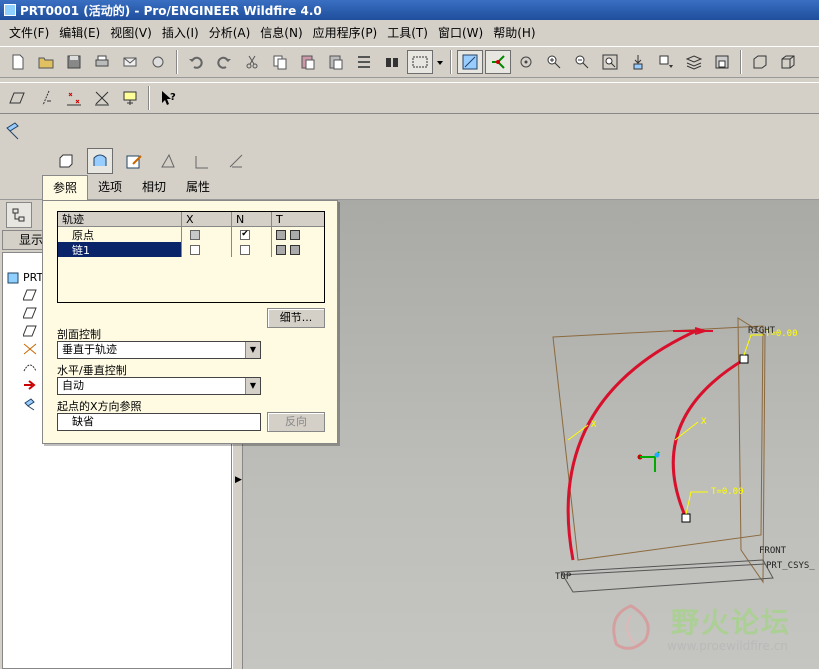  Describe the element at coordinates (773, 551) in the screenshot. I see `plane-label-front: FRONT` at that location.